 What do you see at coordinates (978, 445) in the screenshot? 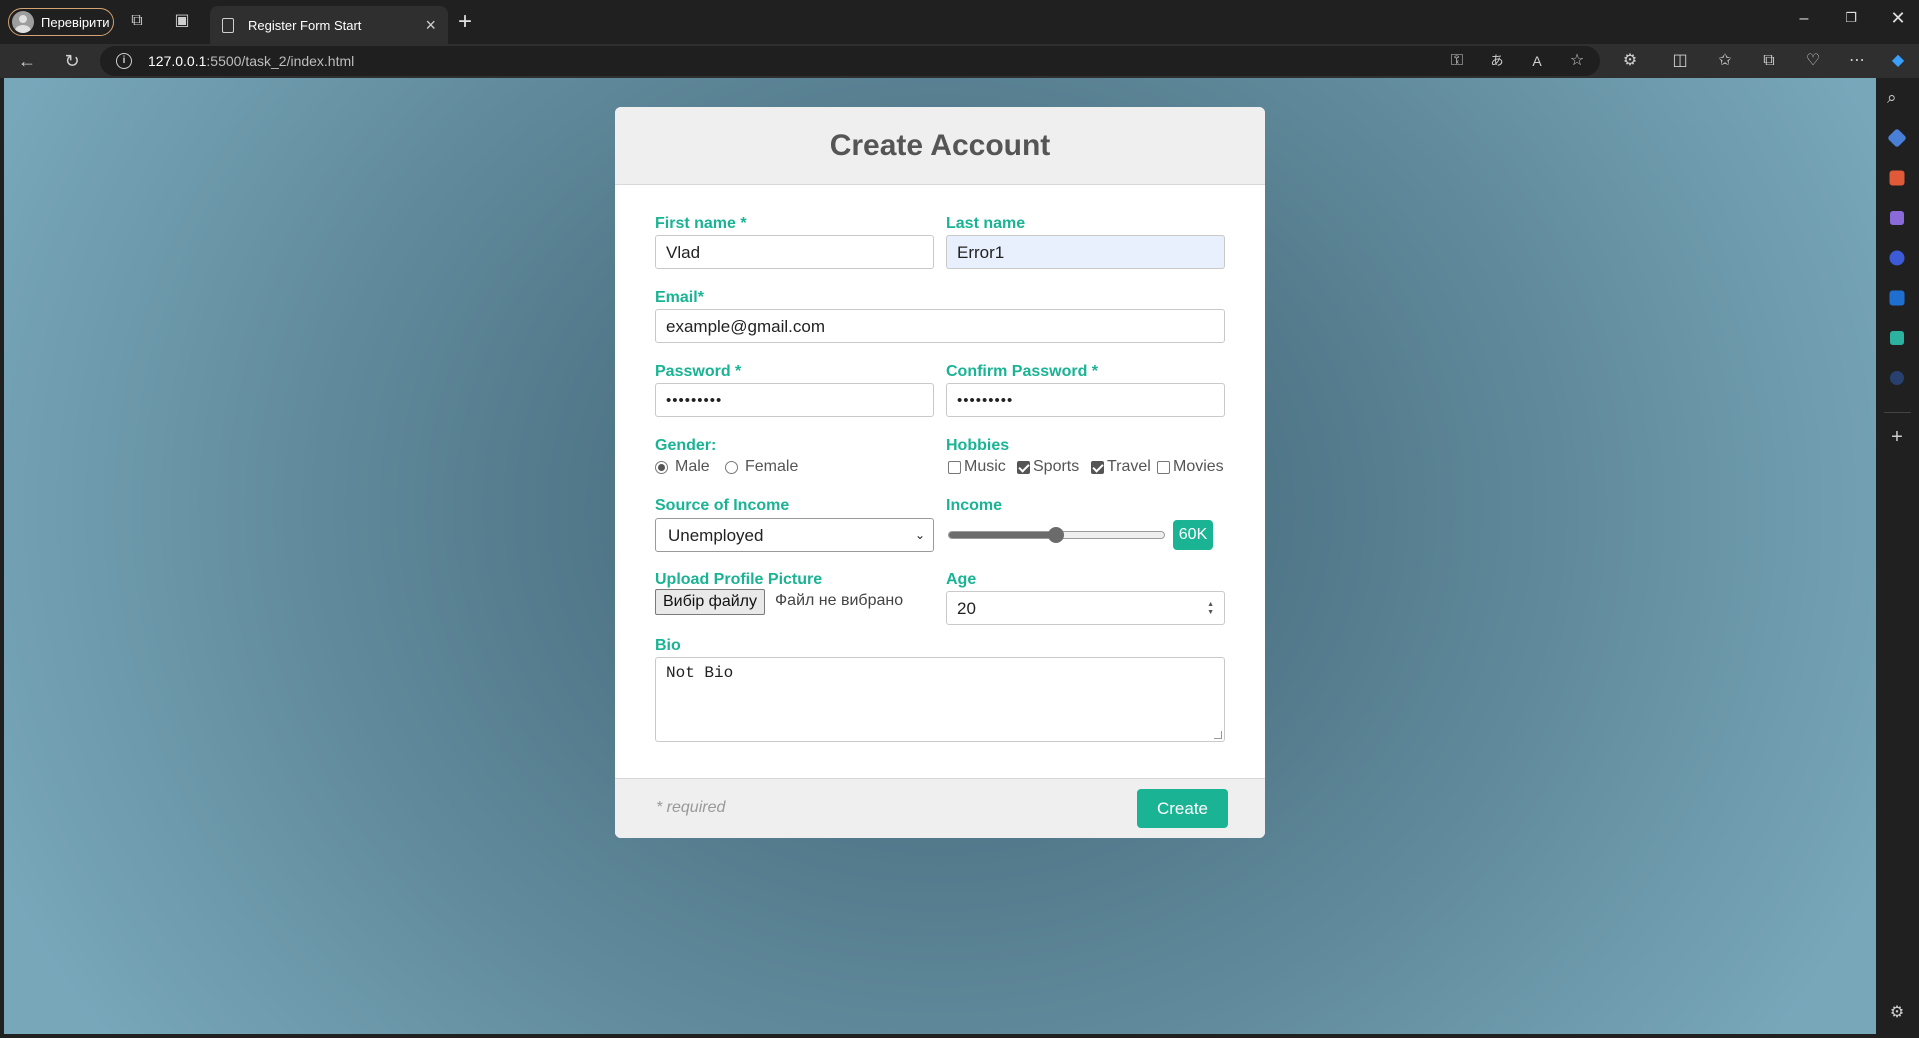
I see `hobbies-label: Hobbies` at bounding box center [978, 445].